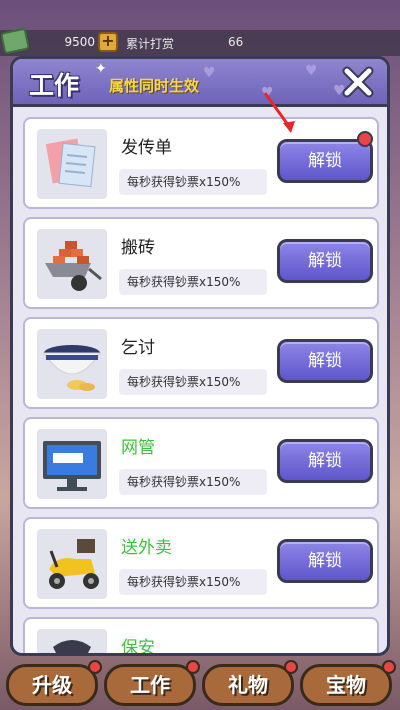 The image size is (400, 710). What do you see at coordinates (201, 636) in the screenshot?
I see `job-card-security: 保安` at bounding box center [201, 636].